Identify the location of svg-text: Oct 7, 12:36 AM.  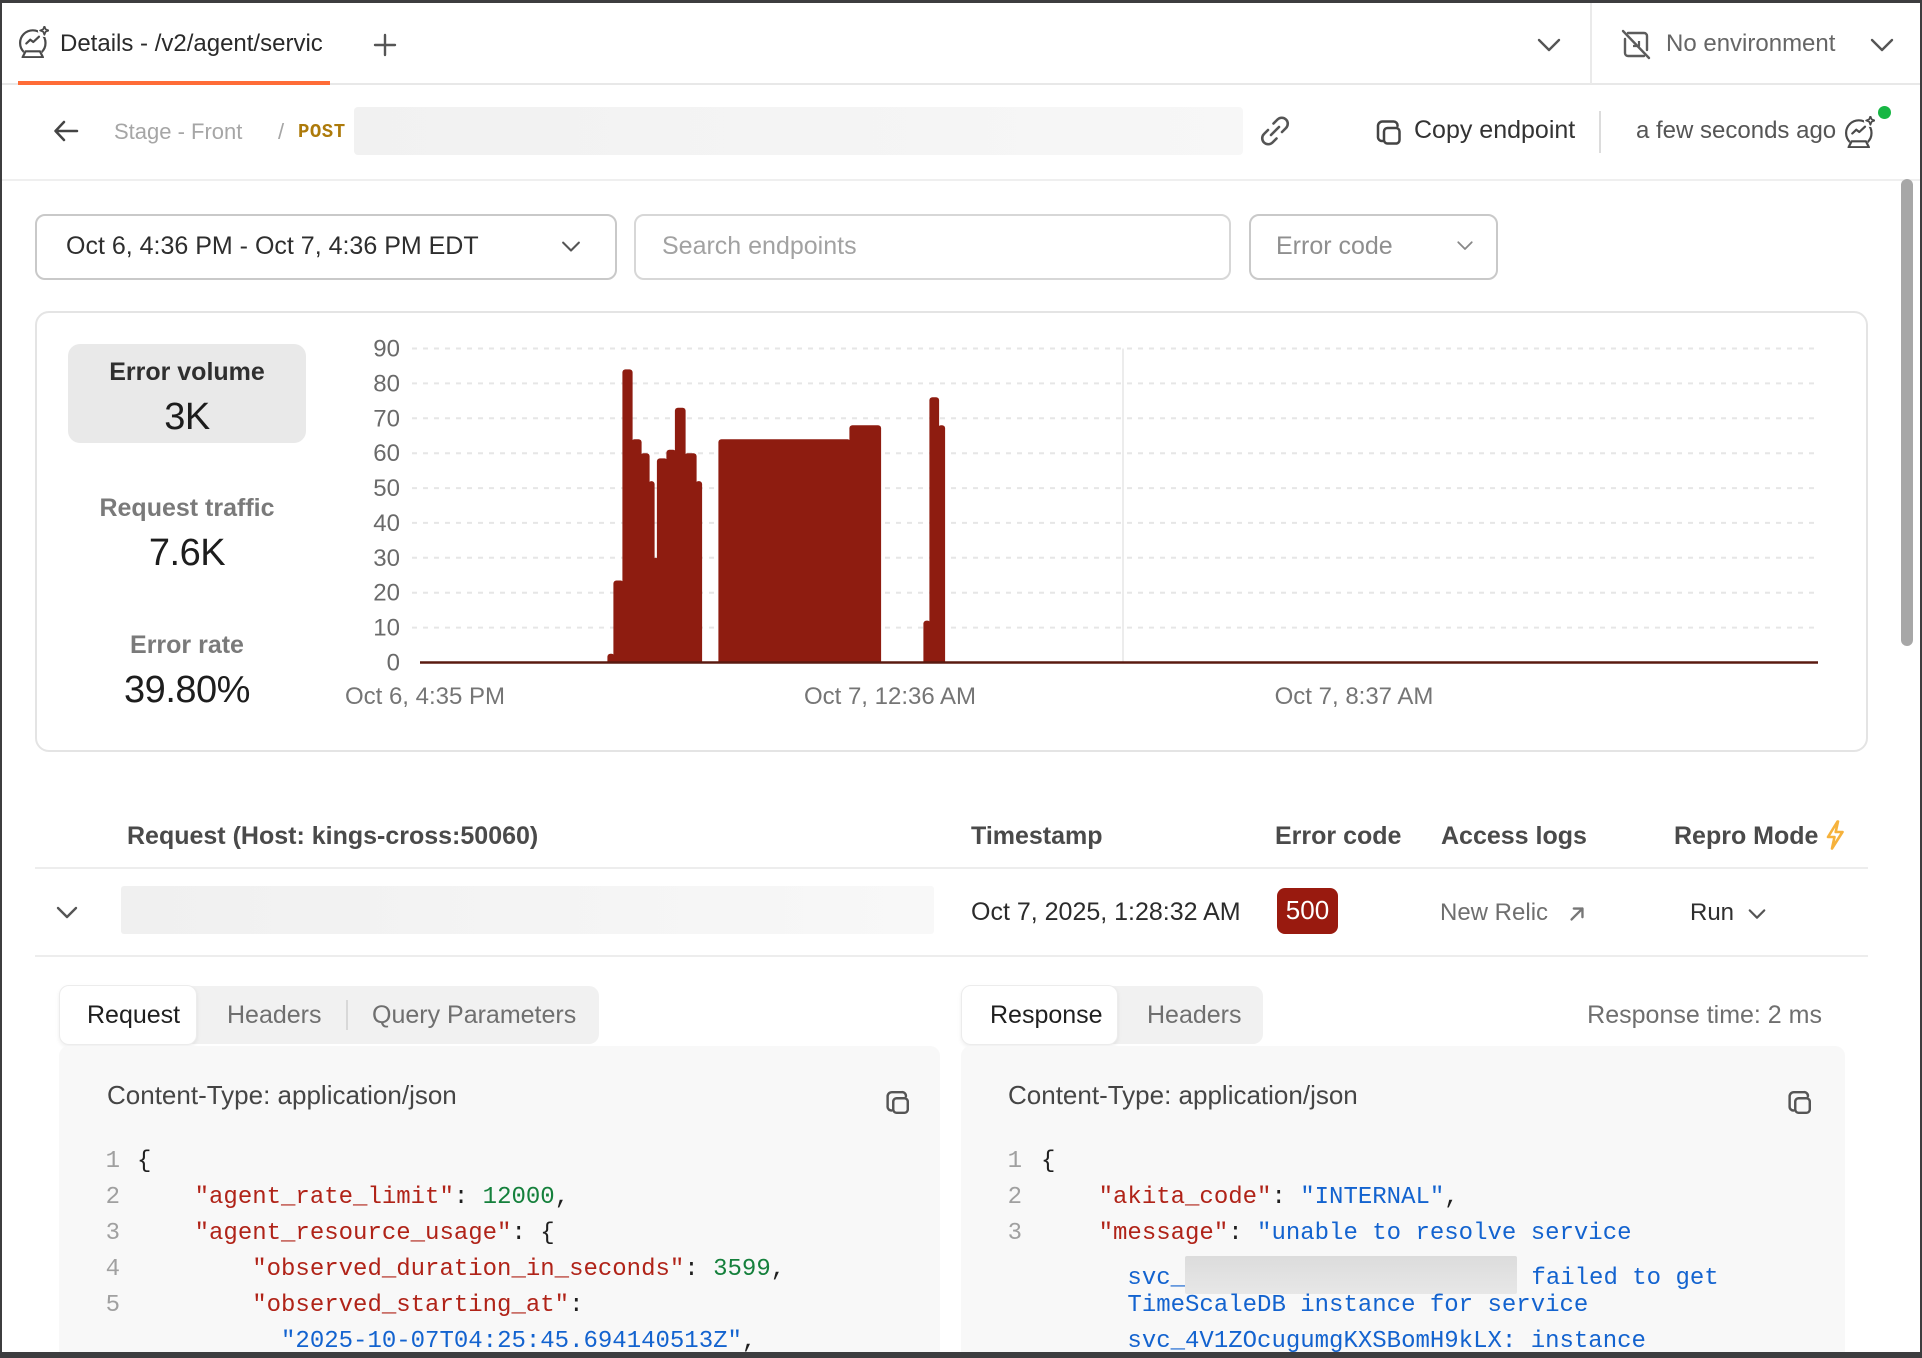
(890, 696).